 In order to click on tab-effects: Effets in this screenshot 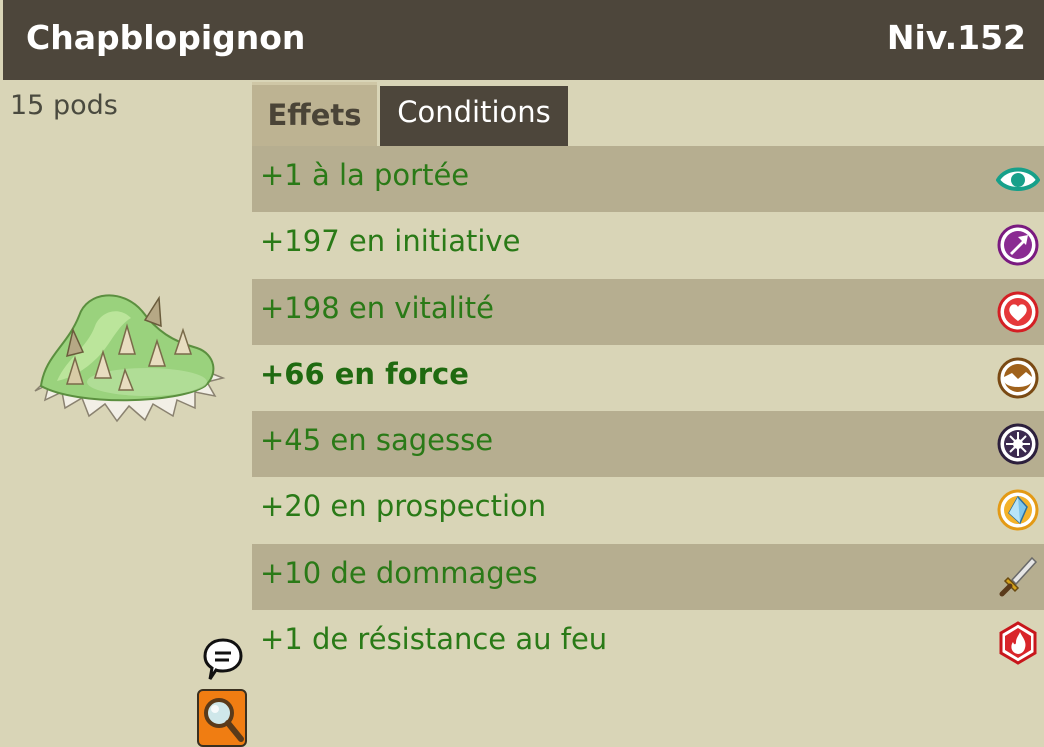, I will do `click(314, 114)`.